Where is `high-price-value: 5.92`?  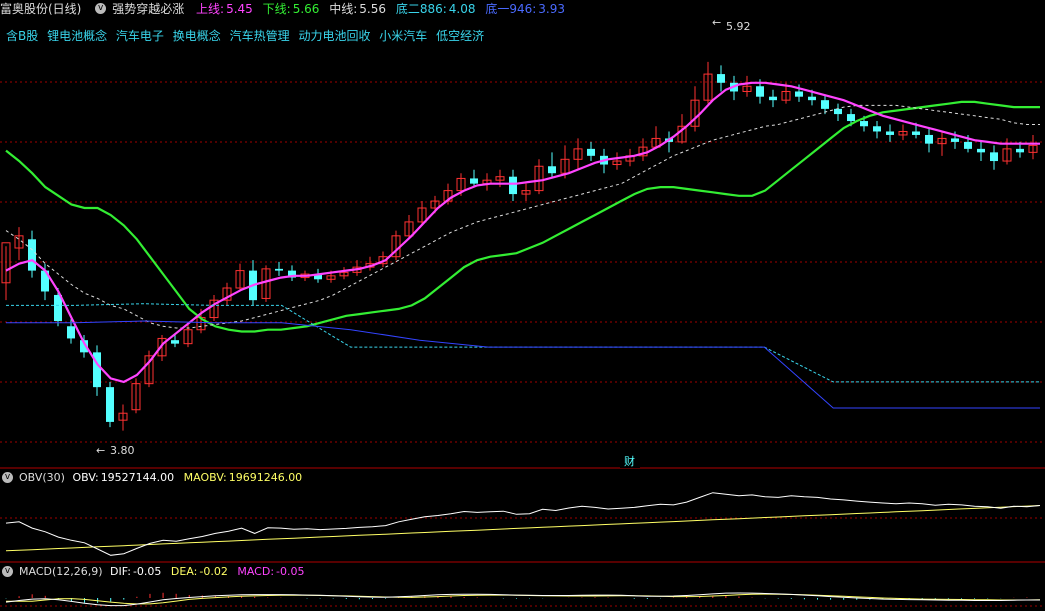
high-price-value: 5.92 is located at coordinates (738, 26).